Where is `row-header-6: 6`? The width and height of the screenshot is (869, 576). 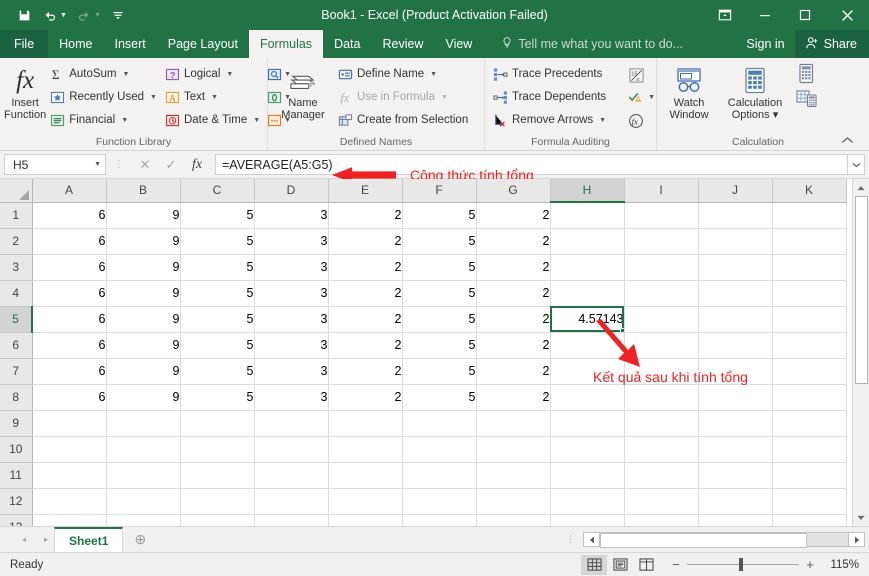 row-header-6: 6 is located at coordinates (16, 345).